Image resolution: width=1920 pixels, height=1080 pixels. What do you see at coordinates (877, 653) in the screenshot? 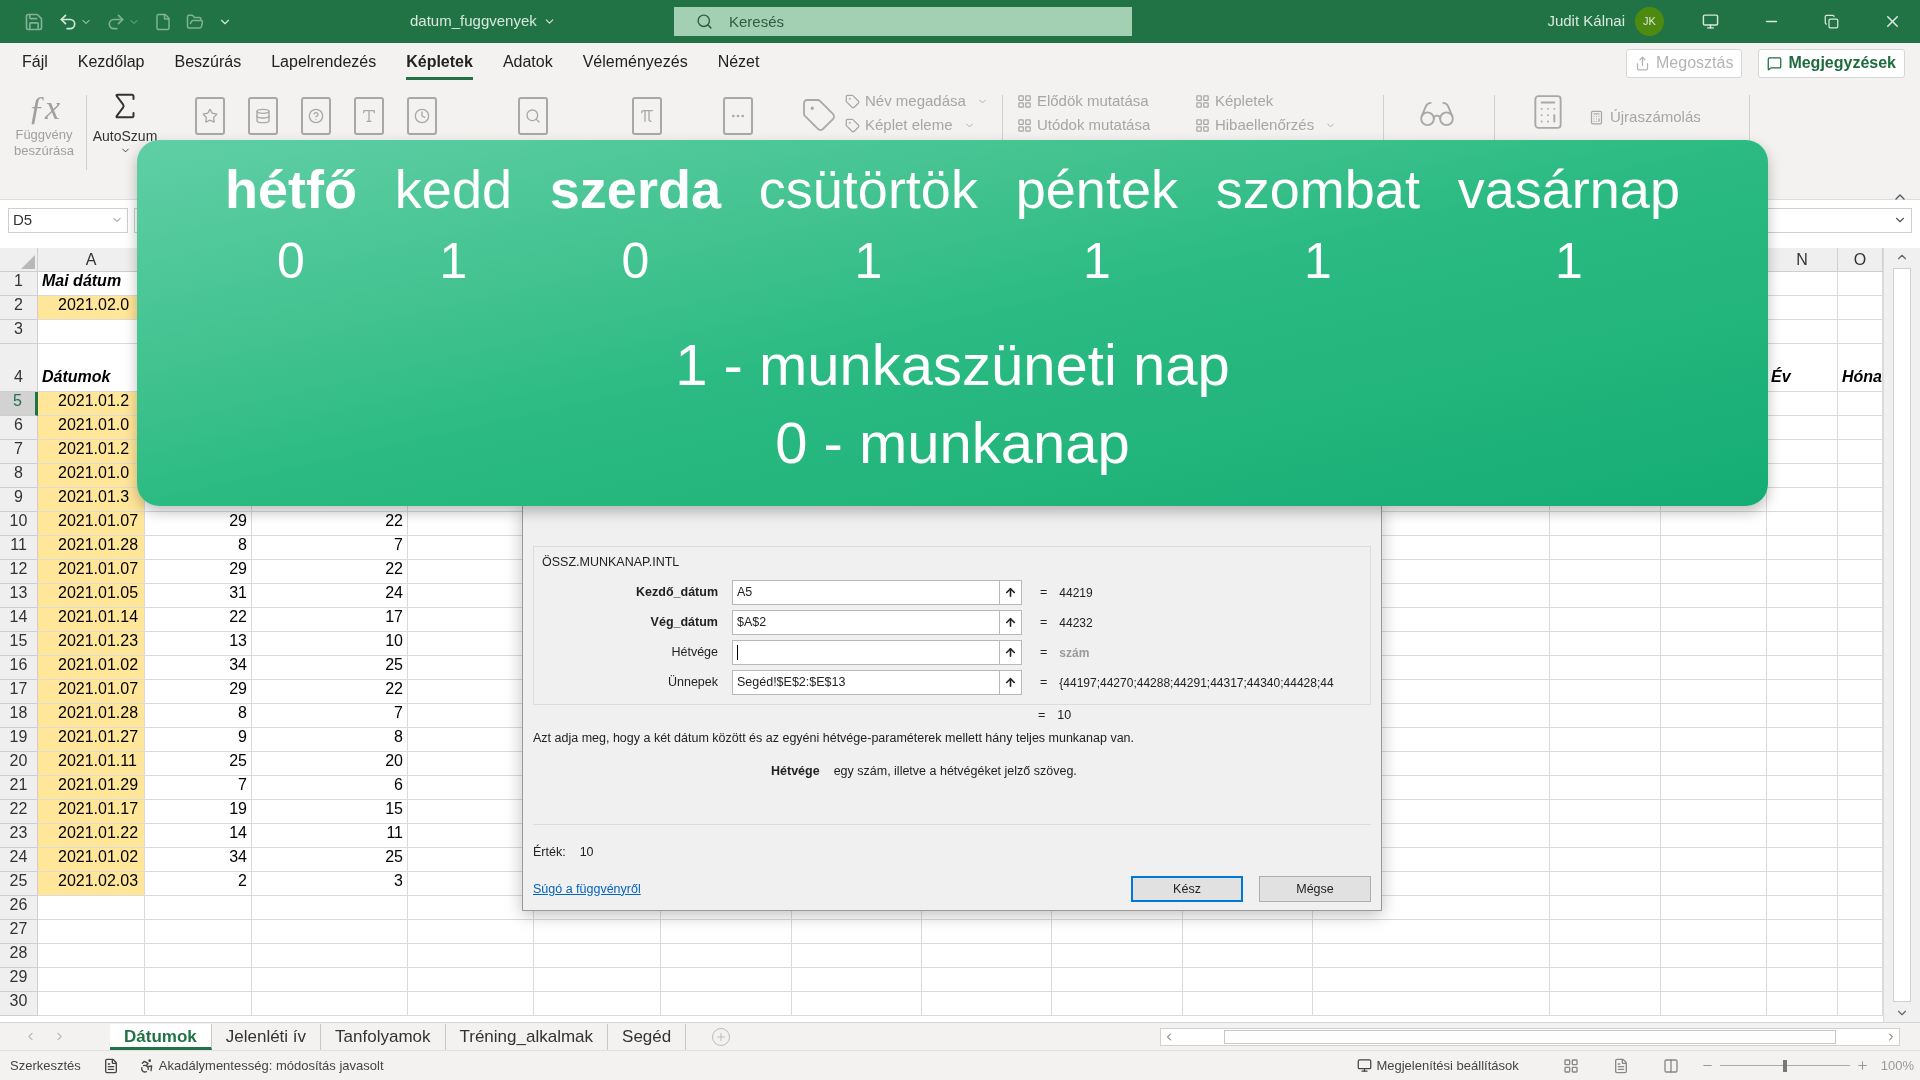
I see `argument-field` at bounding box center [877, 653].